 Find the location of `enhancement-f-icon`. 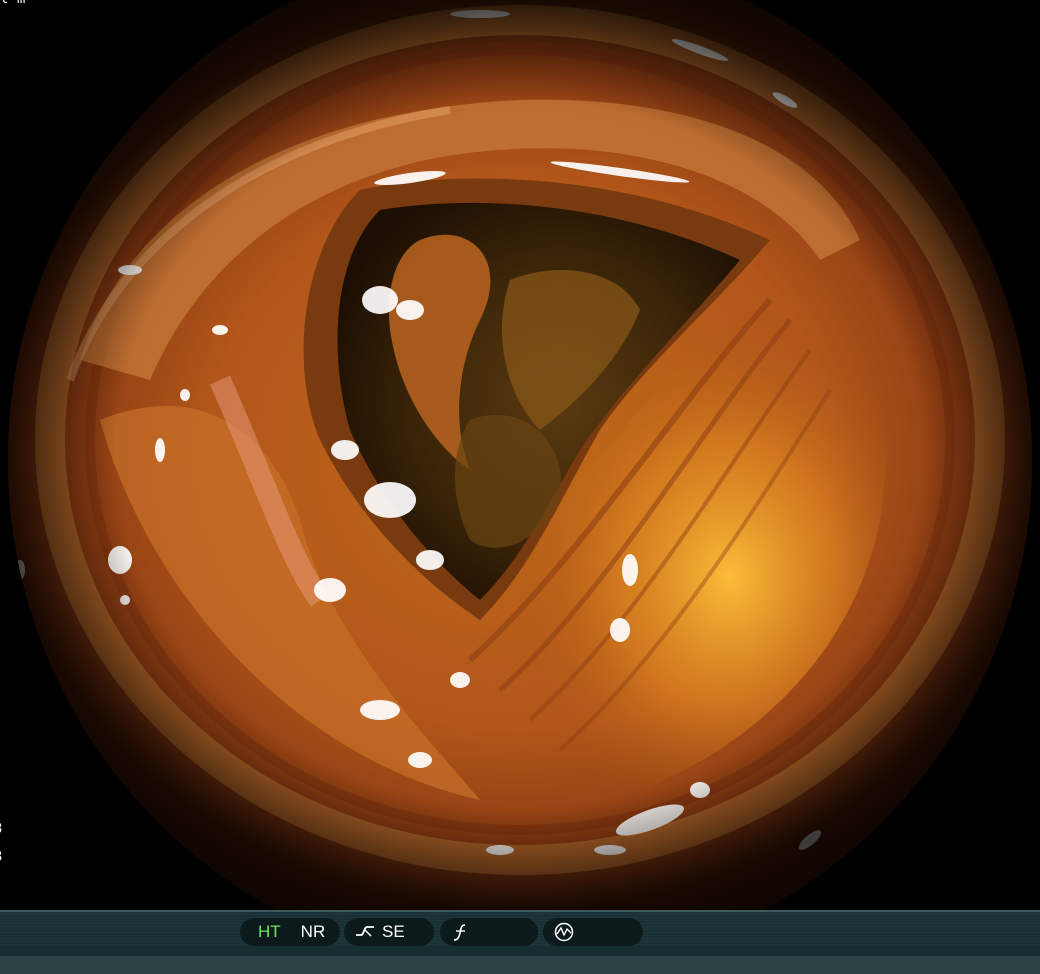

enhancement-f-icon is located at coordinates (459, 932).